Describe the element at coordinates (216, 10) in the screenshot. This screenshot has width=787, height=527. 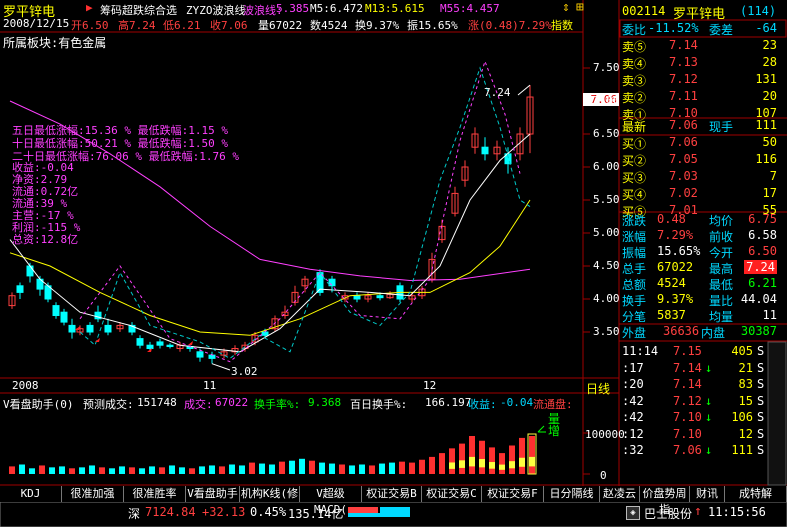
I see `zyzo-label: ZYZO波浪线` at that location.